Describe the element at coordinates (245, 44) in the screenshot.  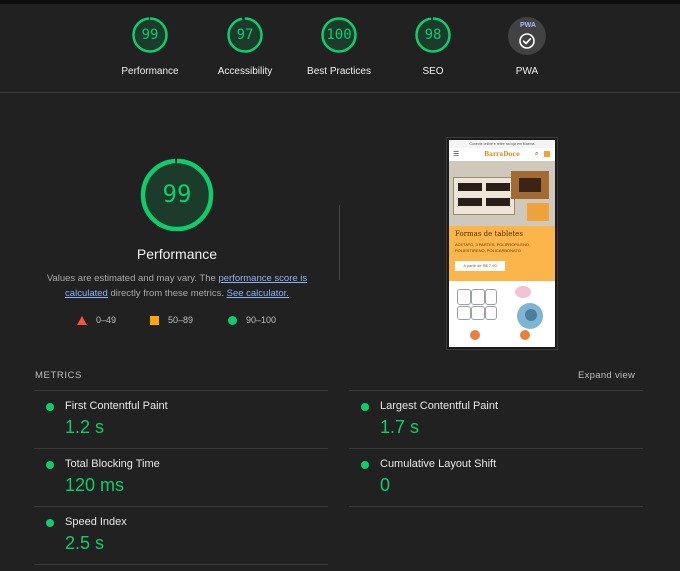
I see `gauge-accessibility: 97 Accessibility` at that location.